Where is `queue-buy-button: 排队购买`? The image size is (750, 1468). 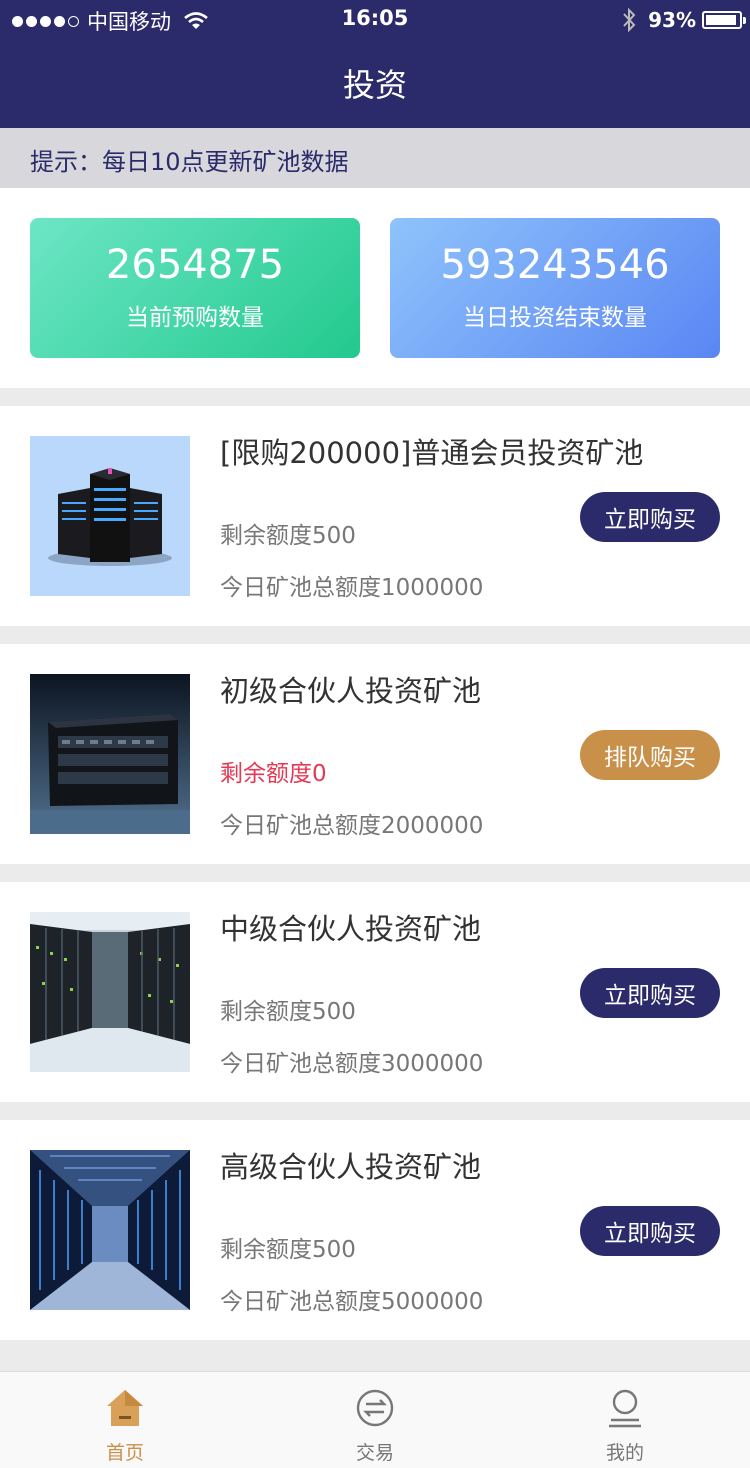 queue-buy-button: 排队购买 is located at coordinates (650, 755).